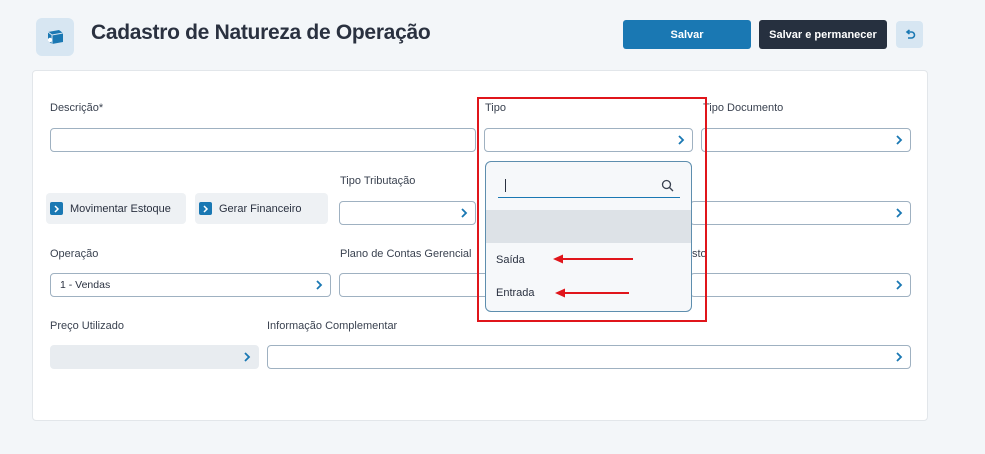  I want to click on row3-right-label: sto, so click(699, 254).